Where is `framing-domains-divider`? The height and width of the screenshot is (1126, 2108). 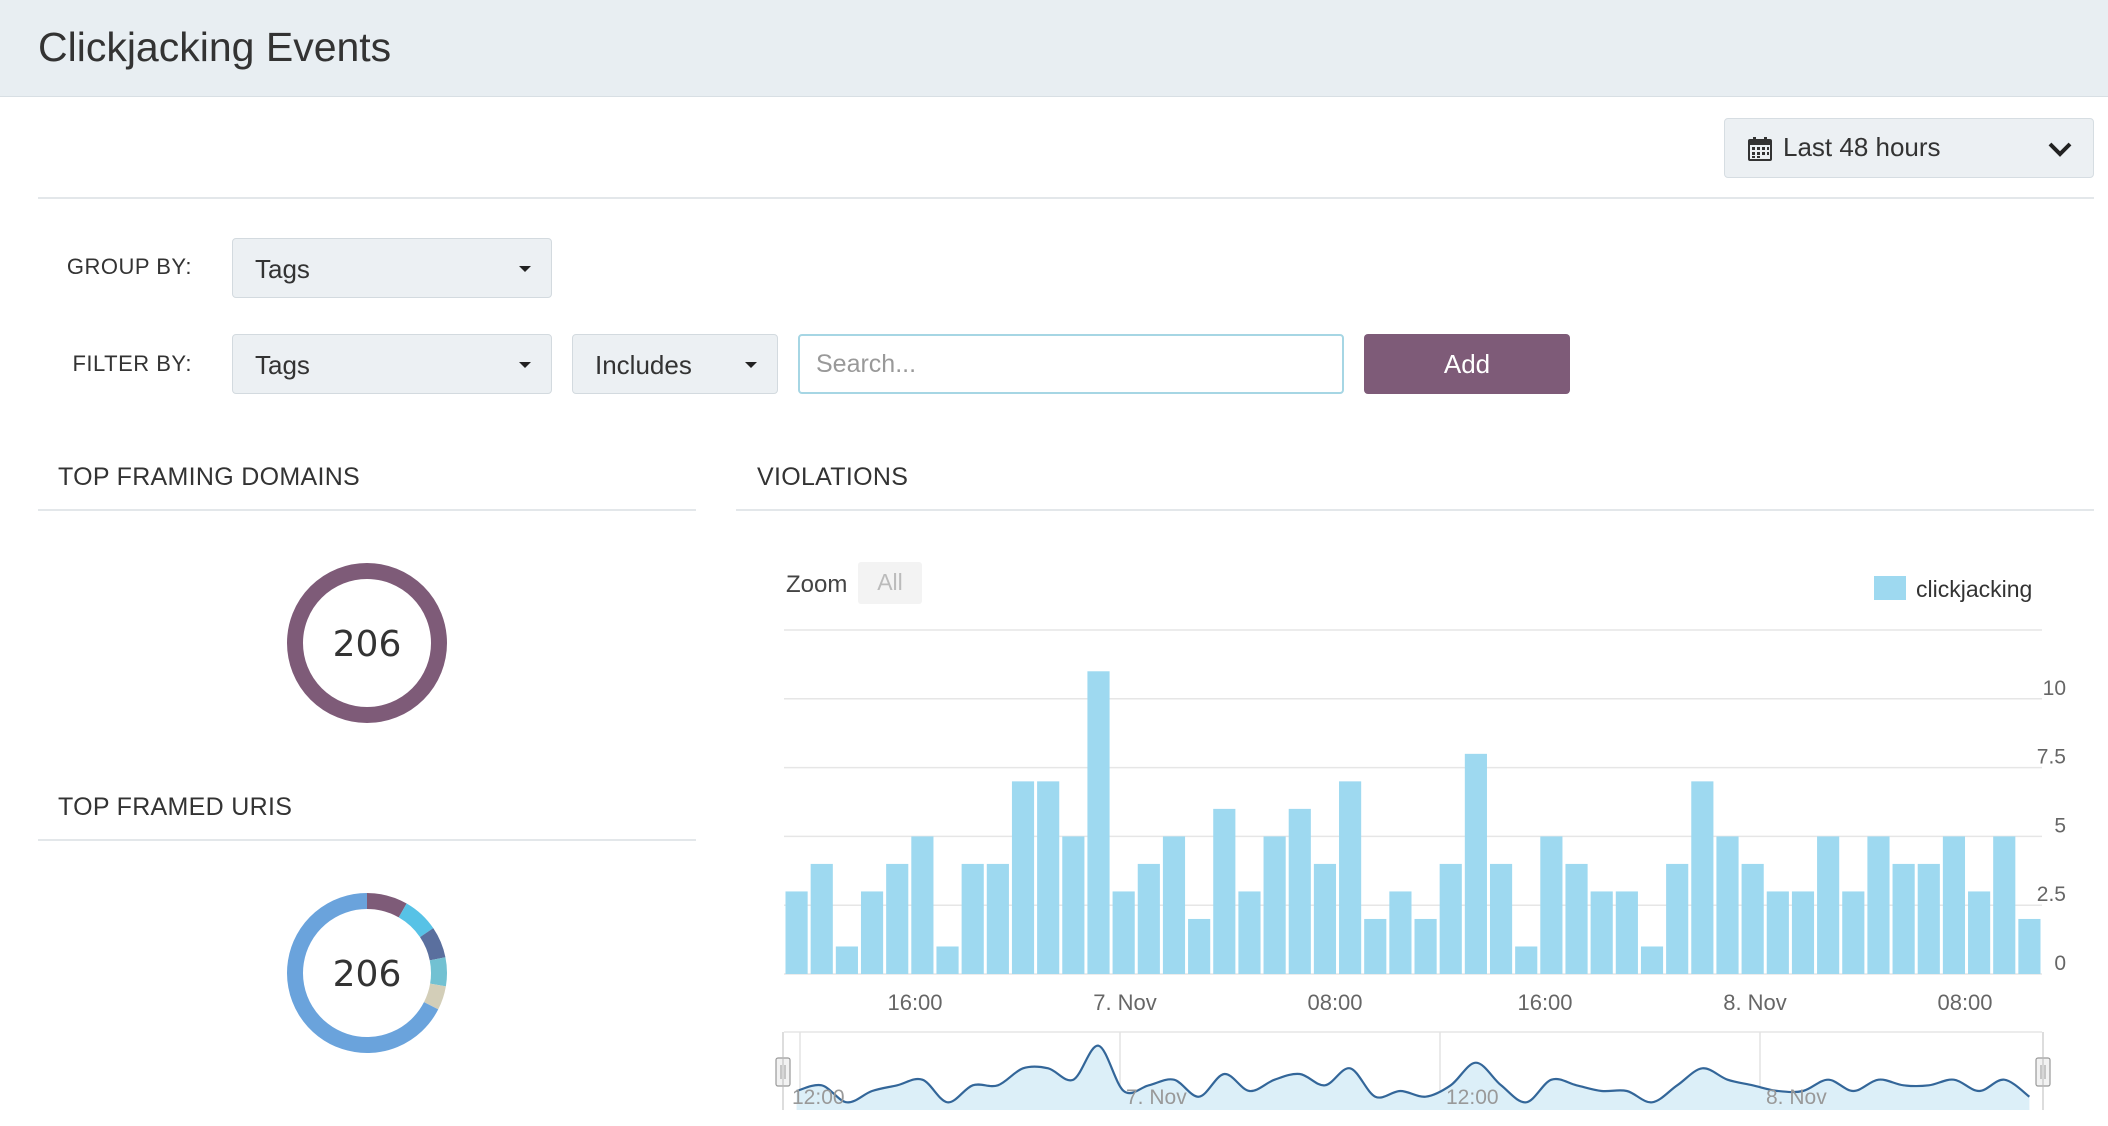
framing-domains-divider is located at coordinates (367, 510).